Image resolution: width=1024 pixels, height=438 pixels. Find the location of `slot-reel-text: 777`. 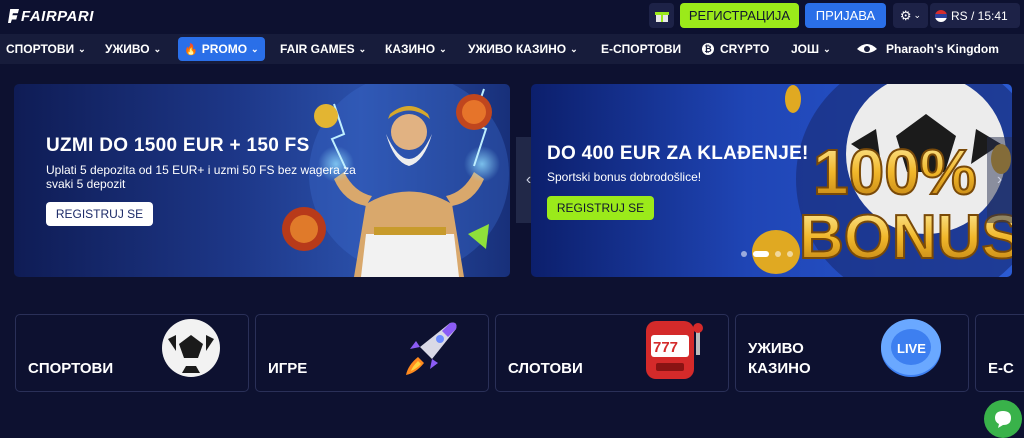

slot-reel-text: 777 is located at coordinates (665, 347).